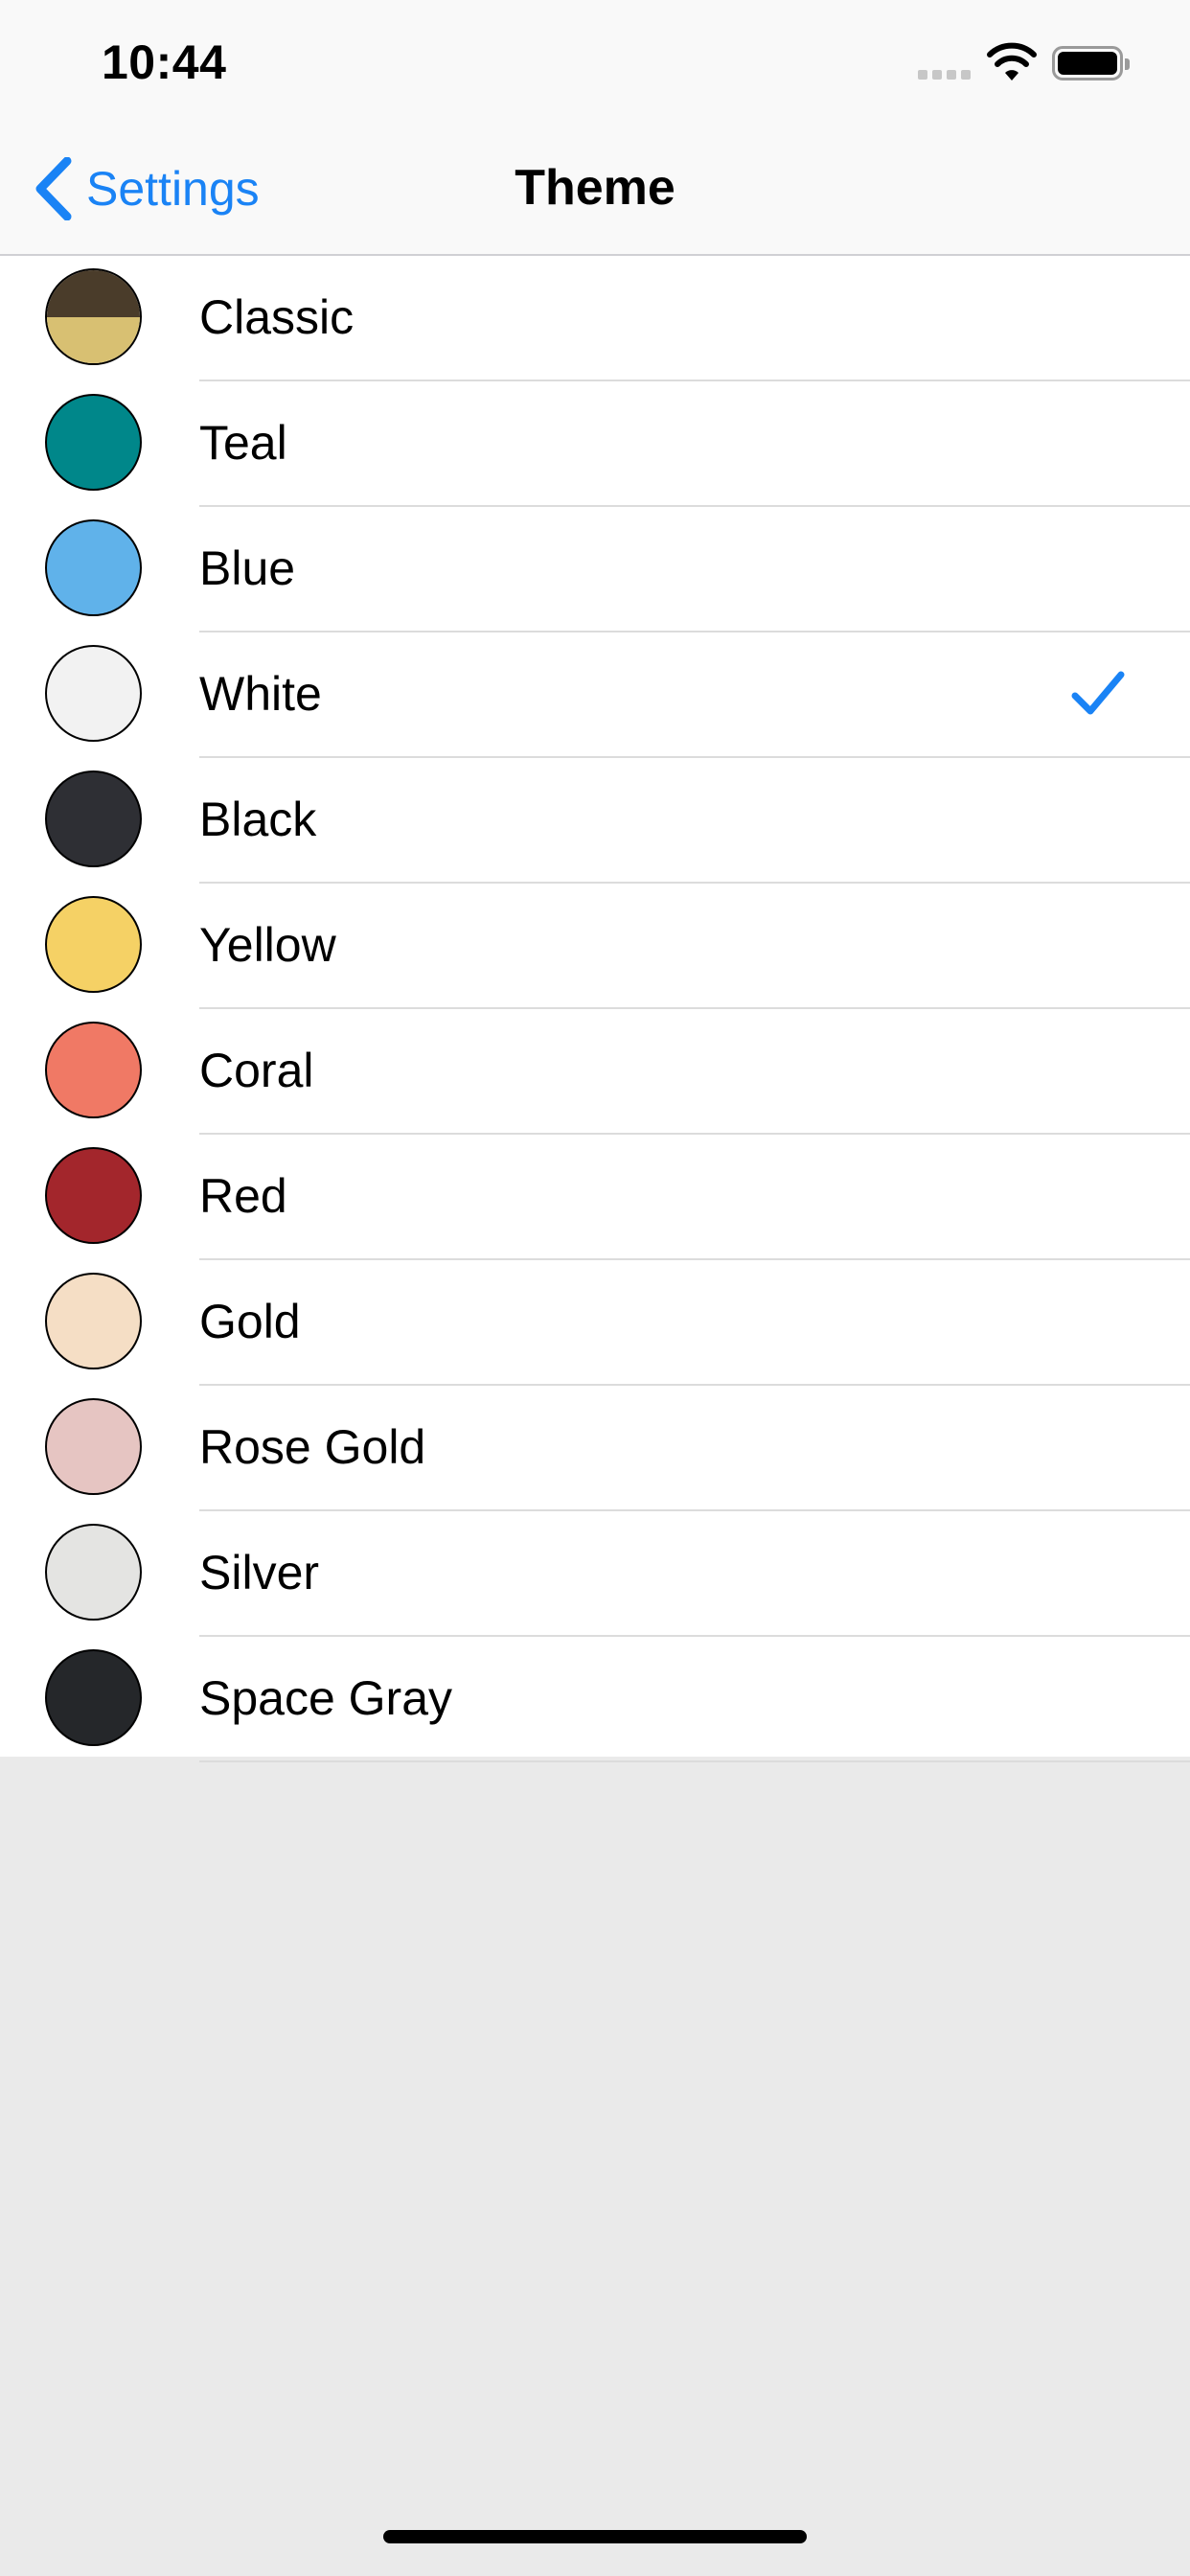 The width and height of the screenshot is (1190, 2576). What do you see at coordinates (595, 569) in the screenshot?
I see `theme-row-blue: Blue` at bounding box center [595, 569].